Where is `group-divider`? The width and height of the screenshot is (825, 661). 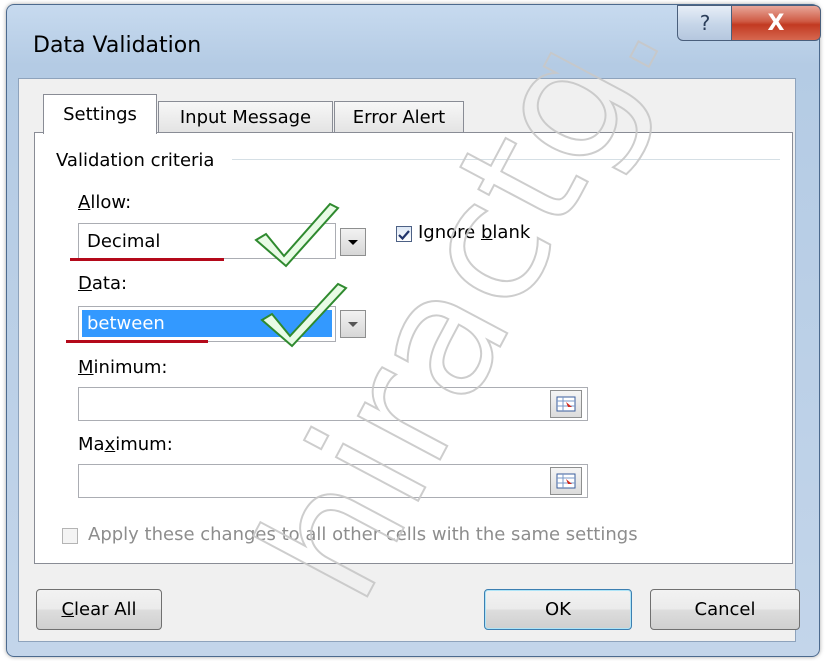
group-divider is located at coordinates (506, 159).